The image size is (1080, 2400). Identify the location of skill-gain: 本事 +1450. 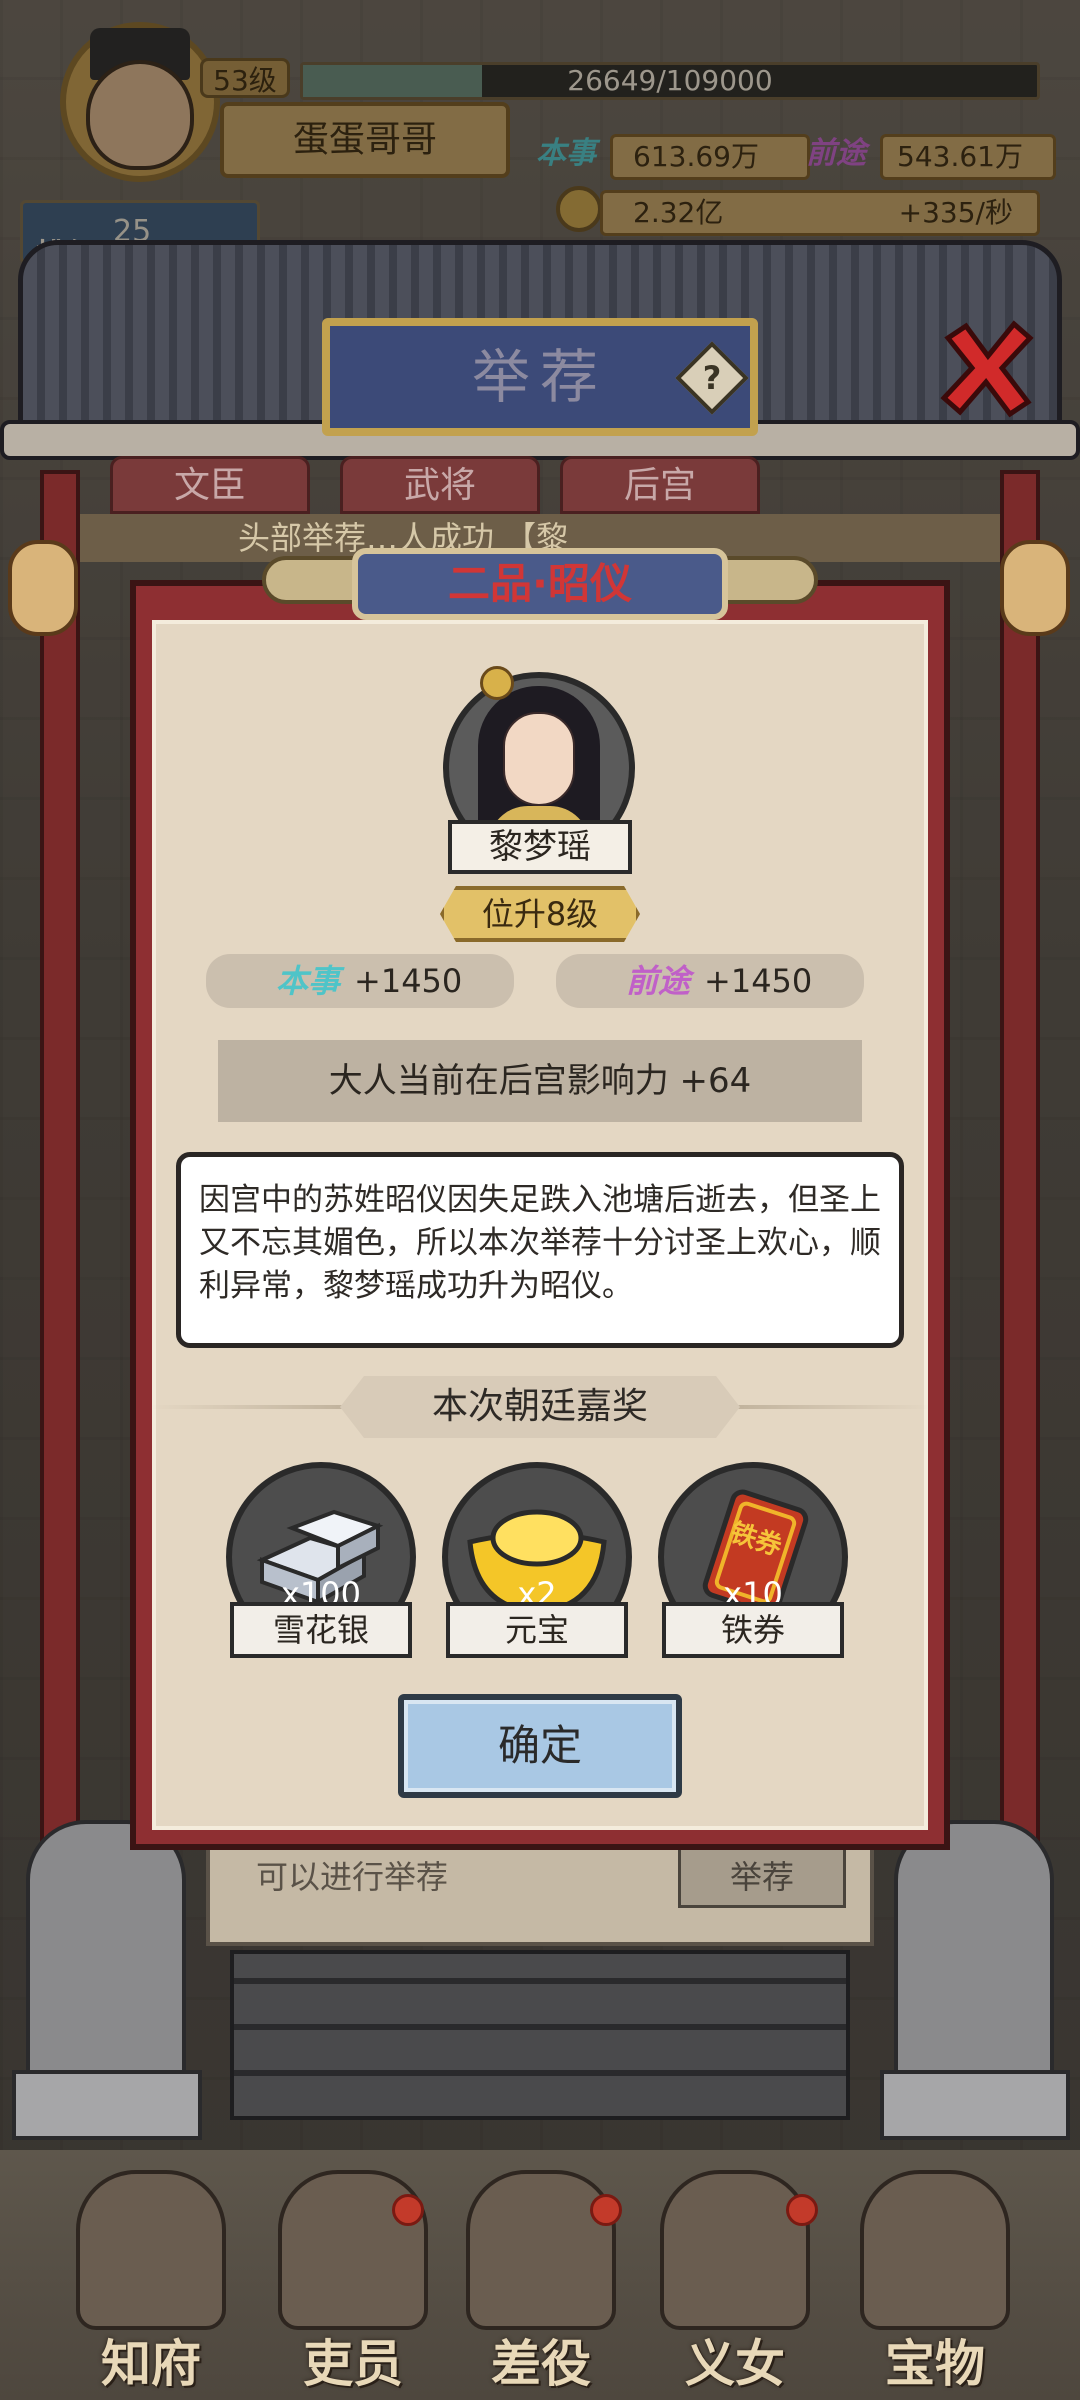
(360, 981).